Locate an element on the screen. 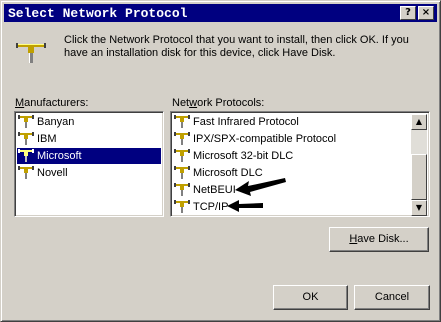 This screenshot has height=322, width=441. list-item-netbeui: NetBEUI is located at coordinates (207, 190).